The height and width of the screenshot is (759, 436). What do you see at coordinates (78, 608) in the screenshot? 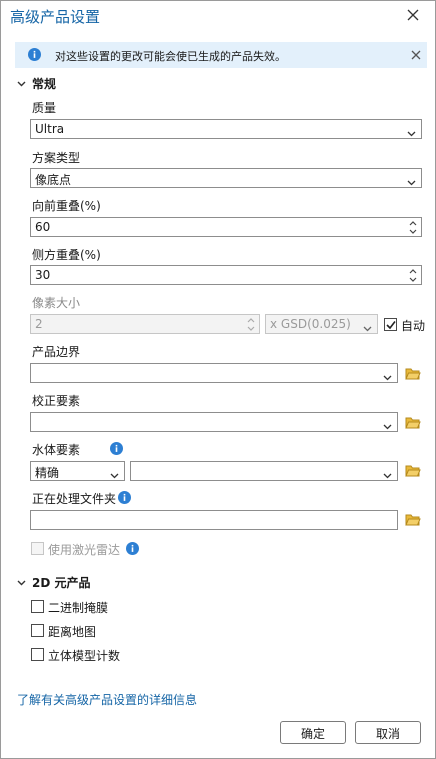
I see `binary-mask-label: 二进制掩膜` at bounding box center [78, 608].